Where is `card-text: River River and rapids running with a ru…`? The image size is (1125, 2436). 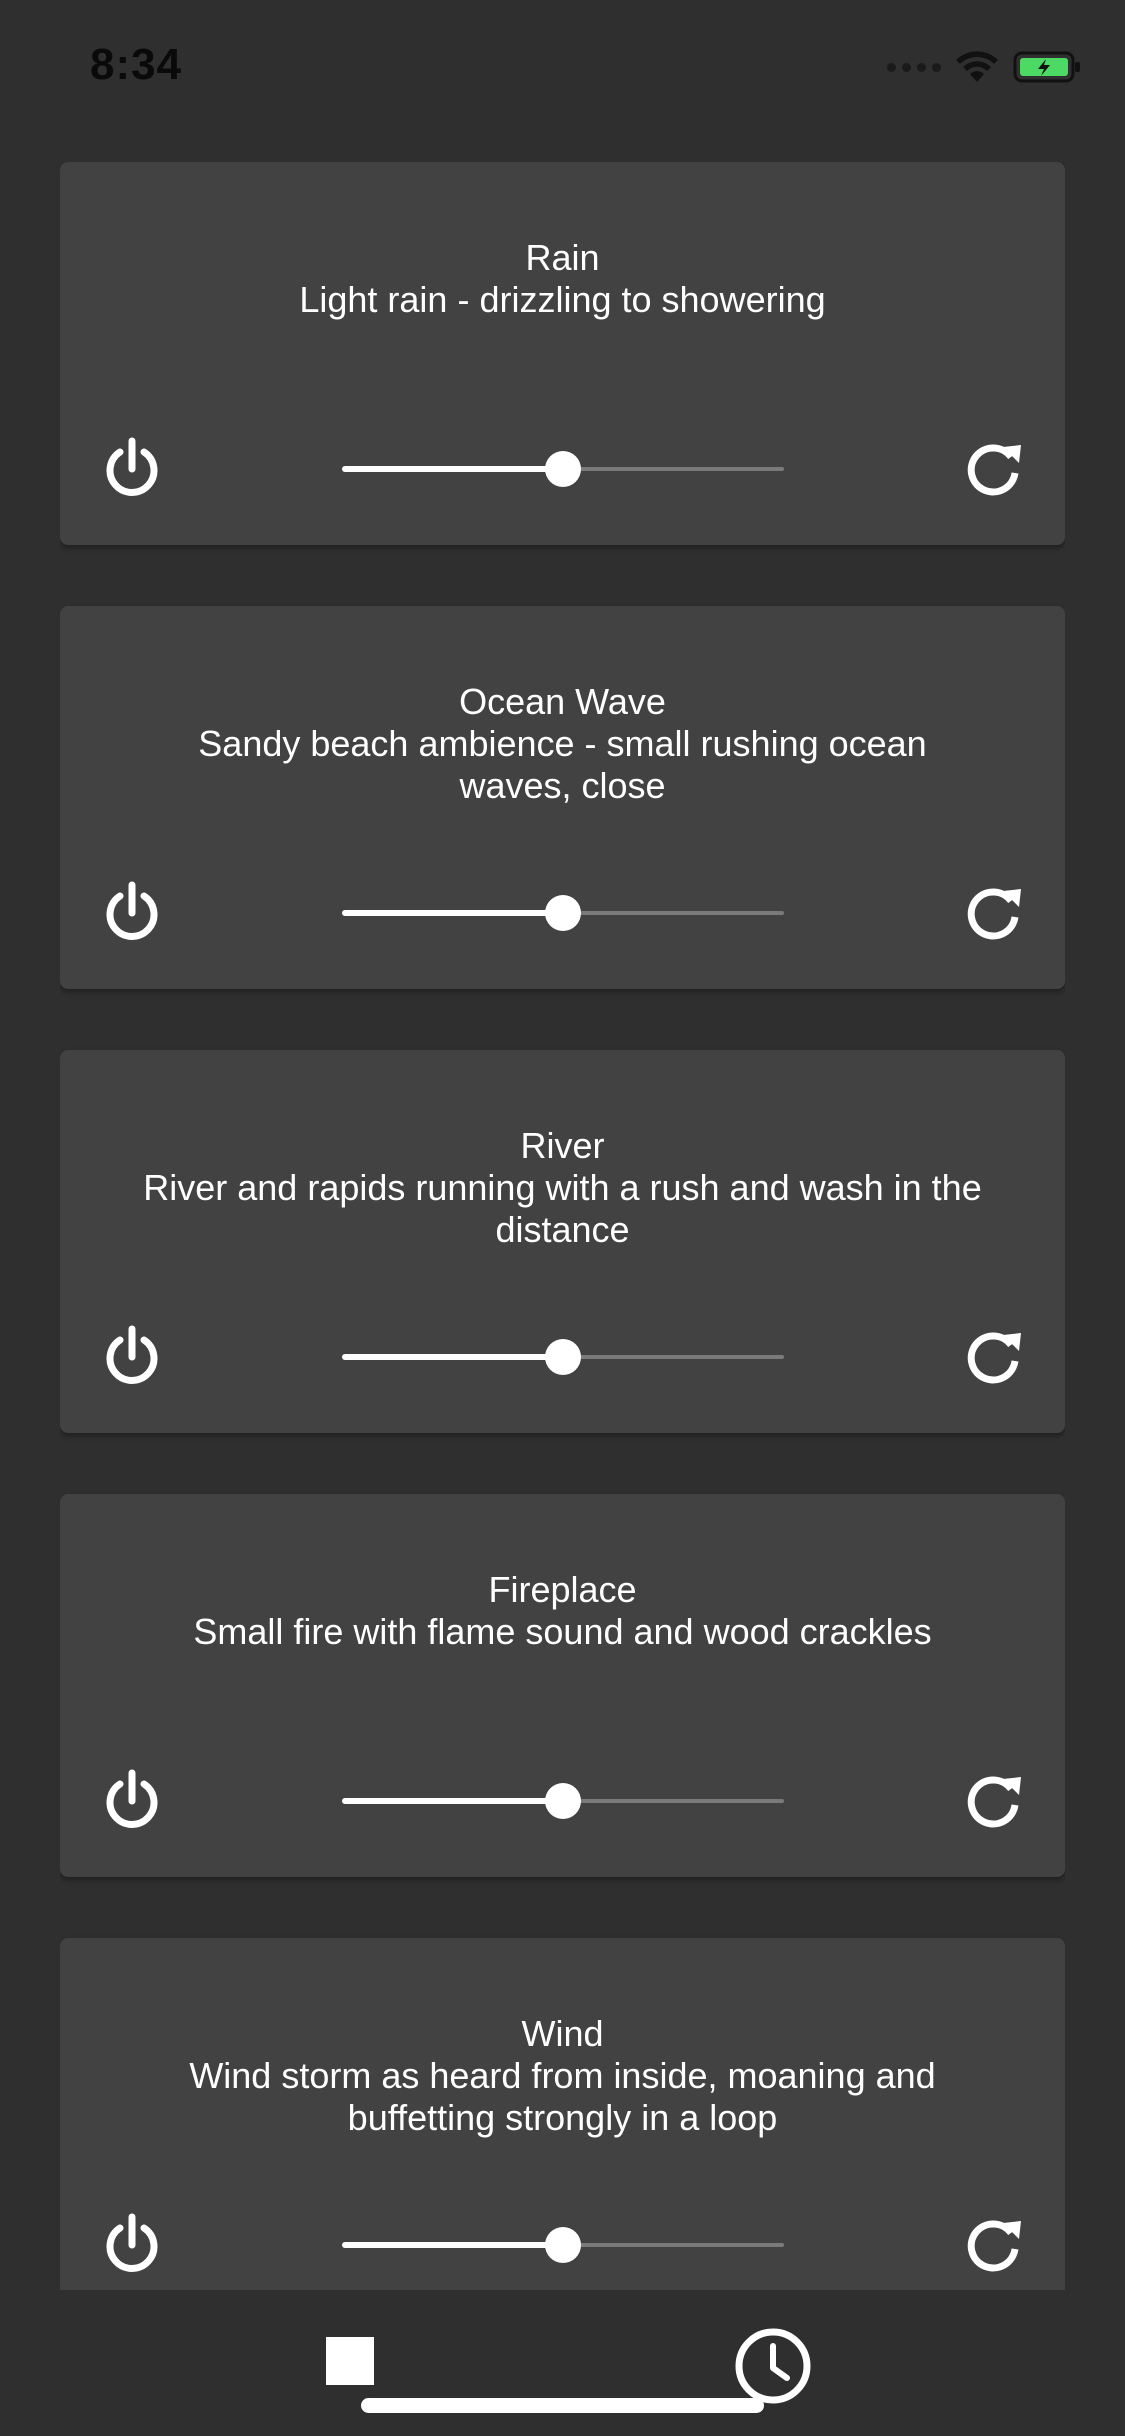
card-text: River River and rapids running with a ru… is located at coordinates (562, 1188).